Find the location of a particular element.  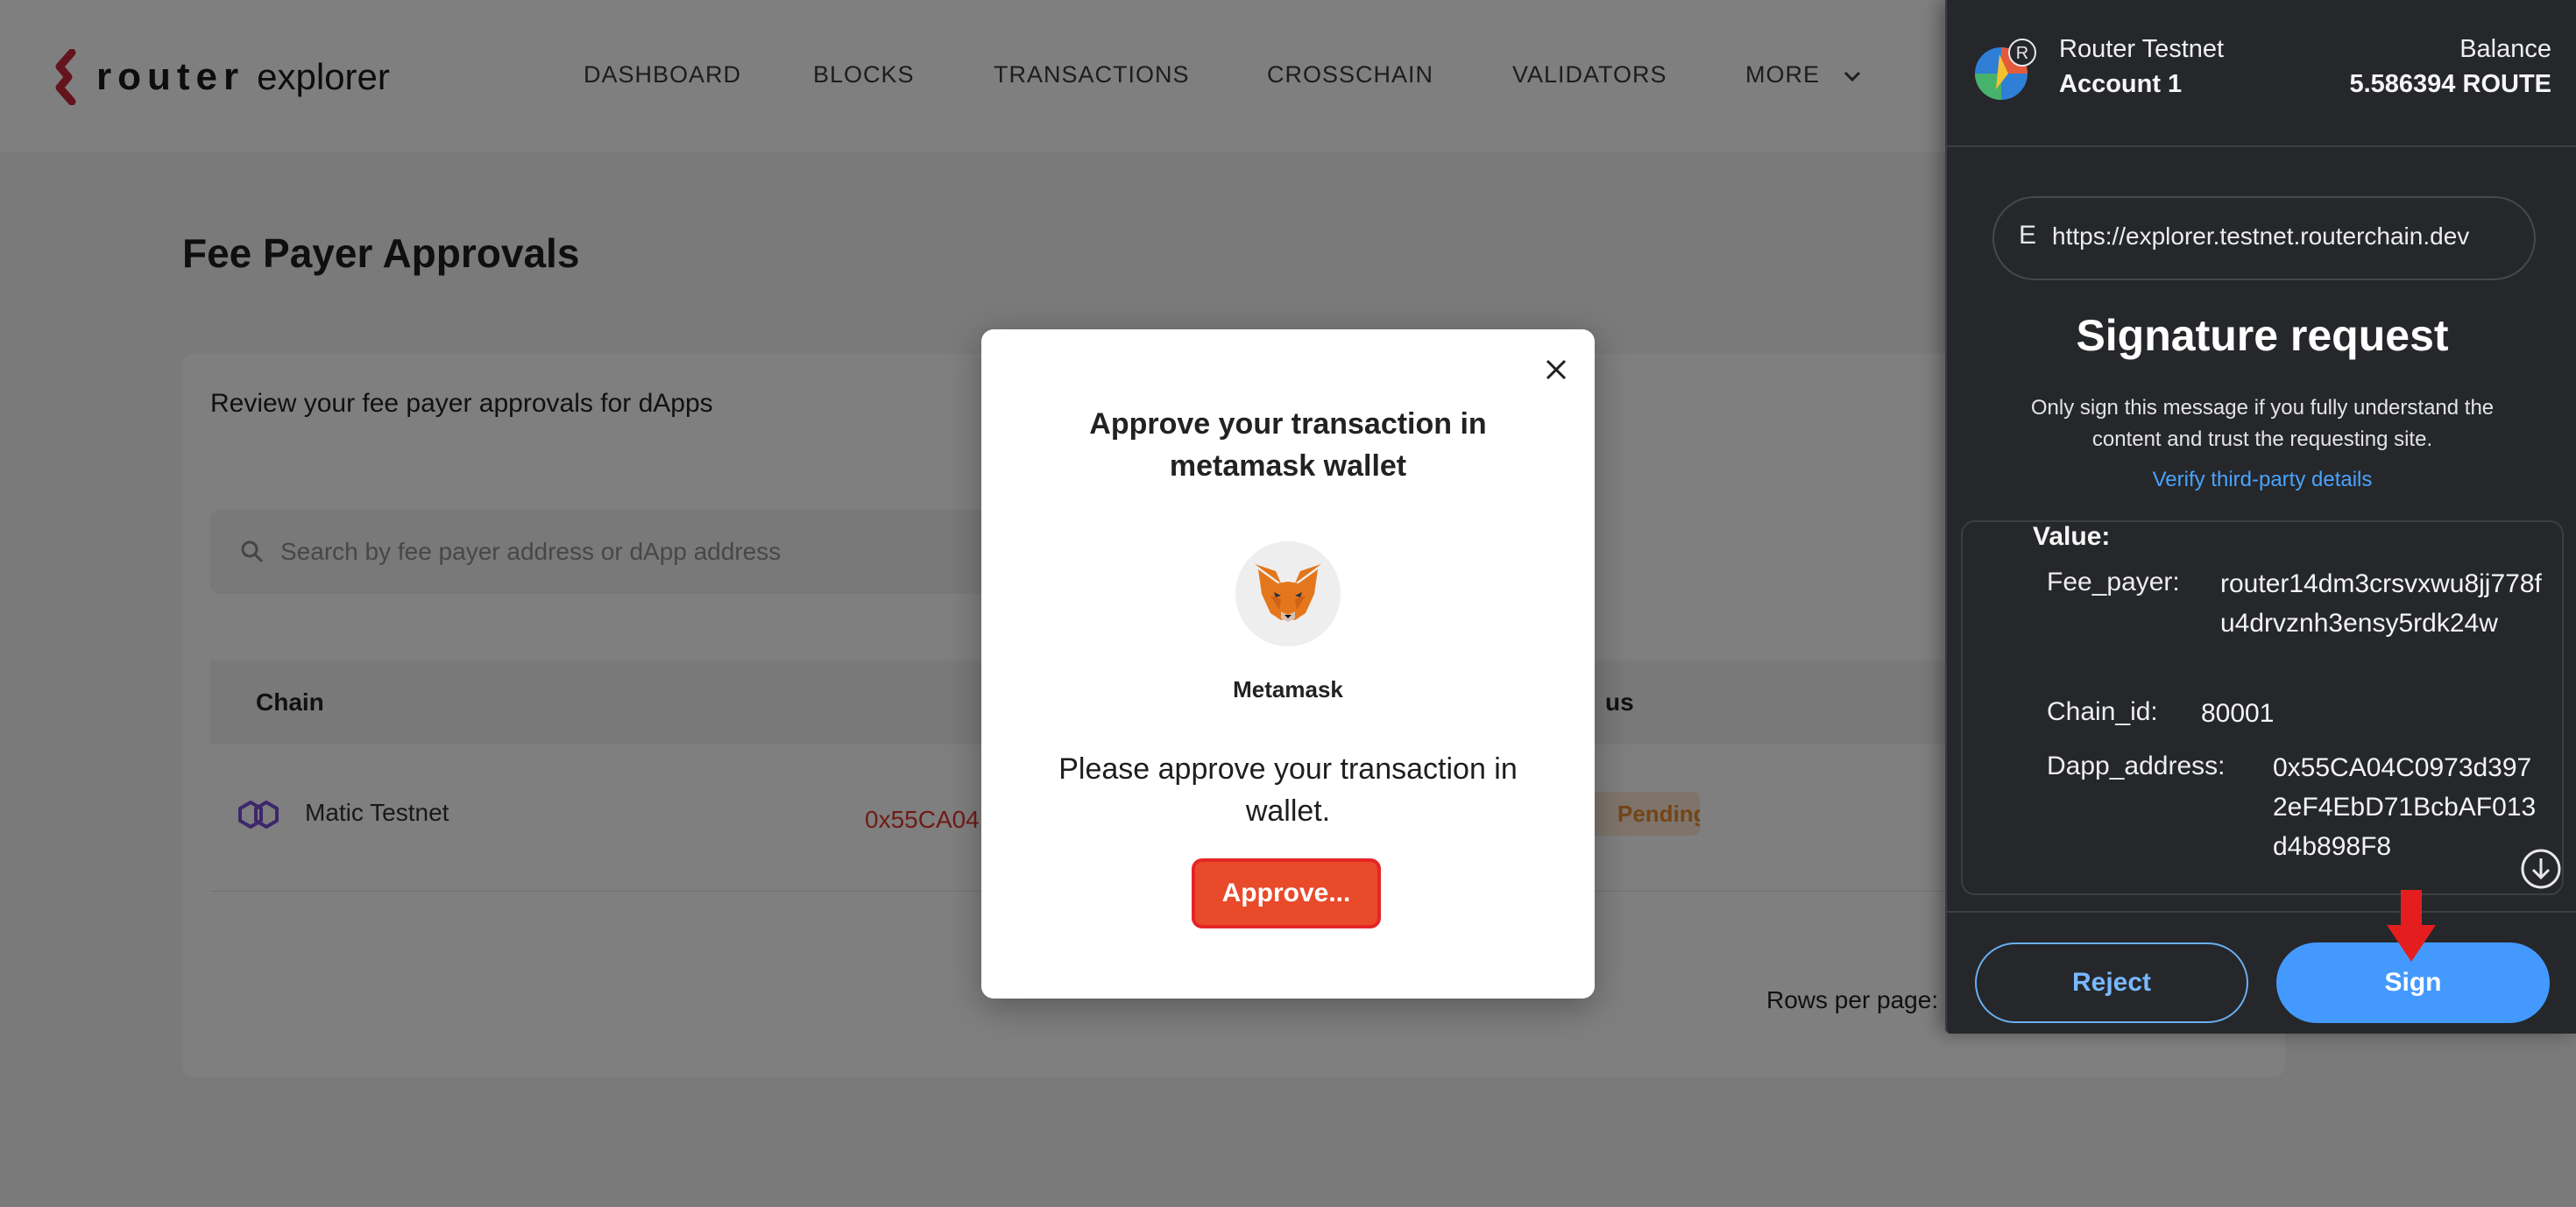

metamask-footer: Reject Sign is located at coordinates (2261, 972).